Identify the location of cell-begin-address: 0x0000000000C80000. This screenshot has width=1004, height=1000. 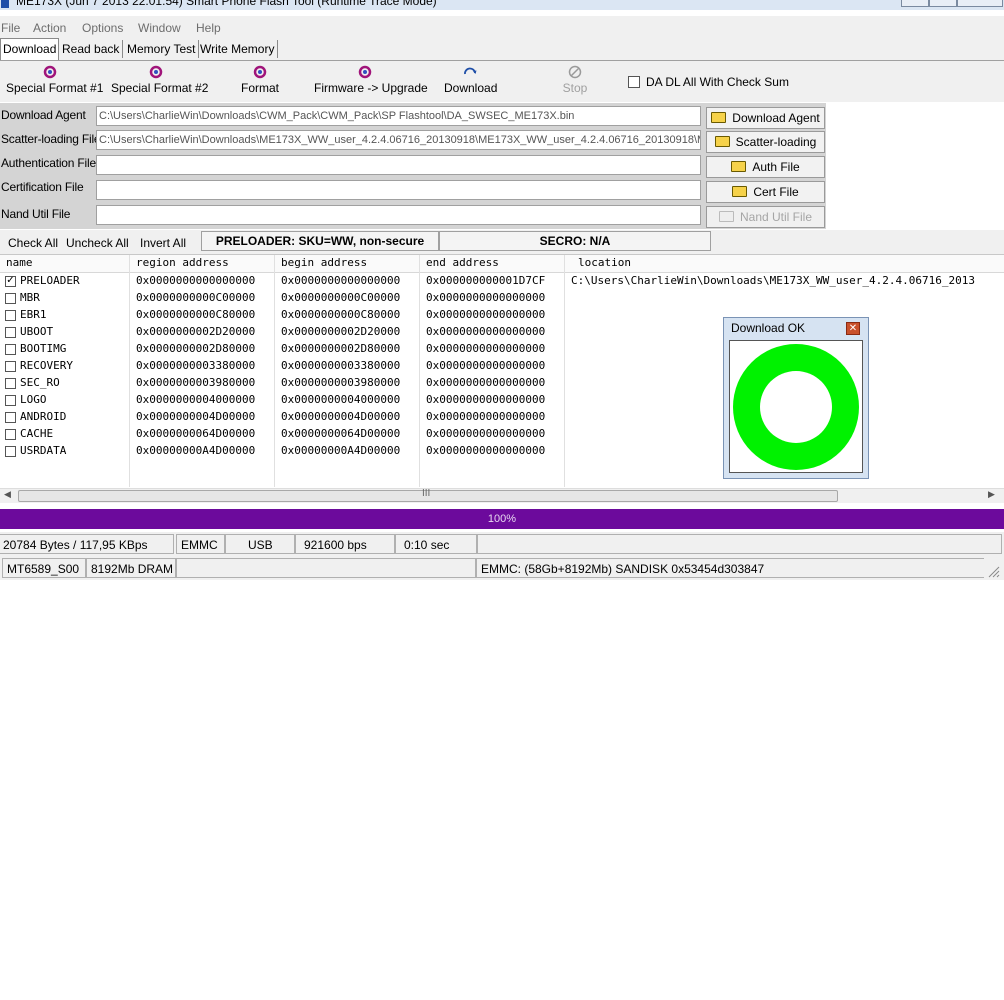
(341, 314).